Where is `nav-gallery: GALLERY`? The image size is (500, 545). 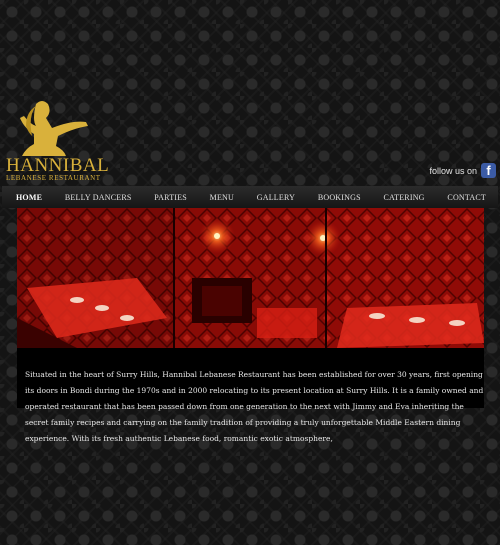
nav-gallery: GALLERY is located at coordinates (276, 197).